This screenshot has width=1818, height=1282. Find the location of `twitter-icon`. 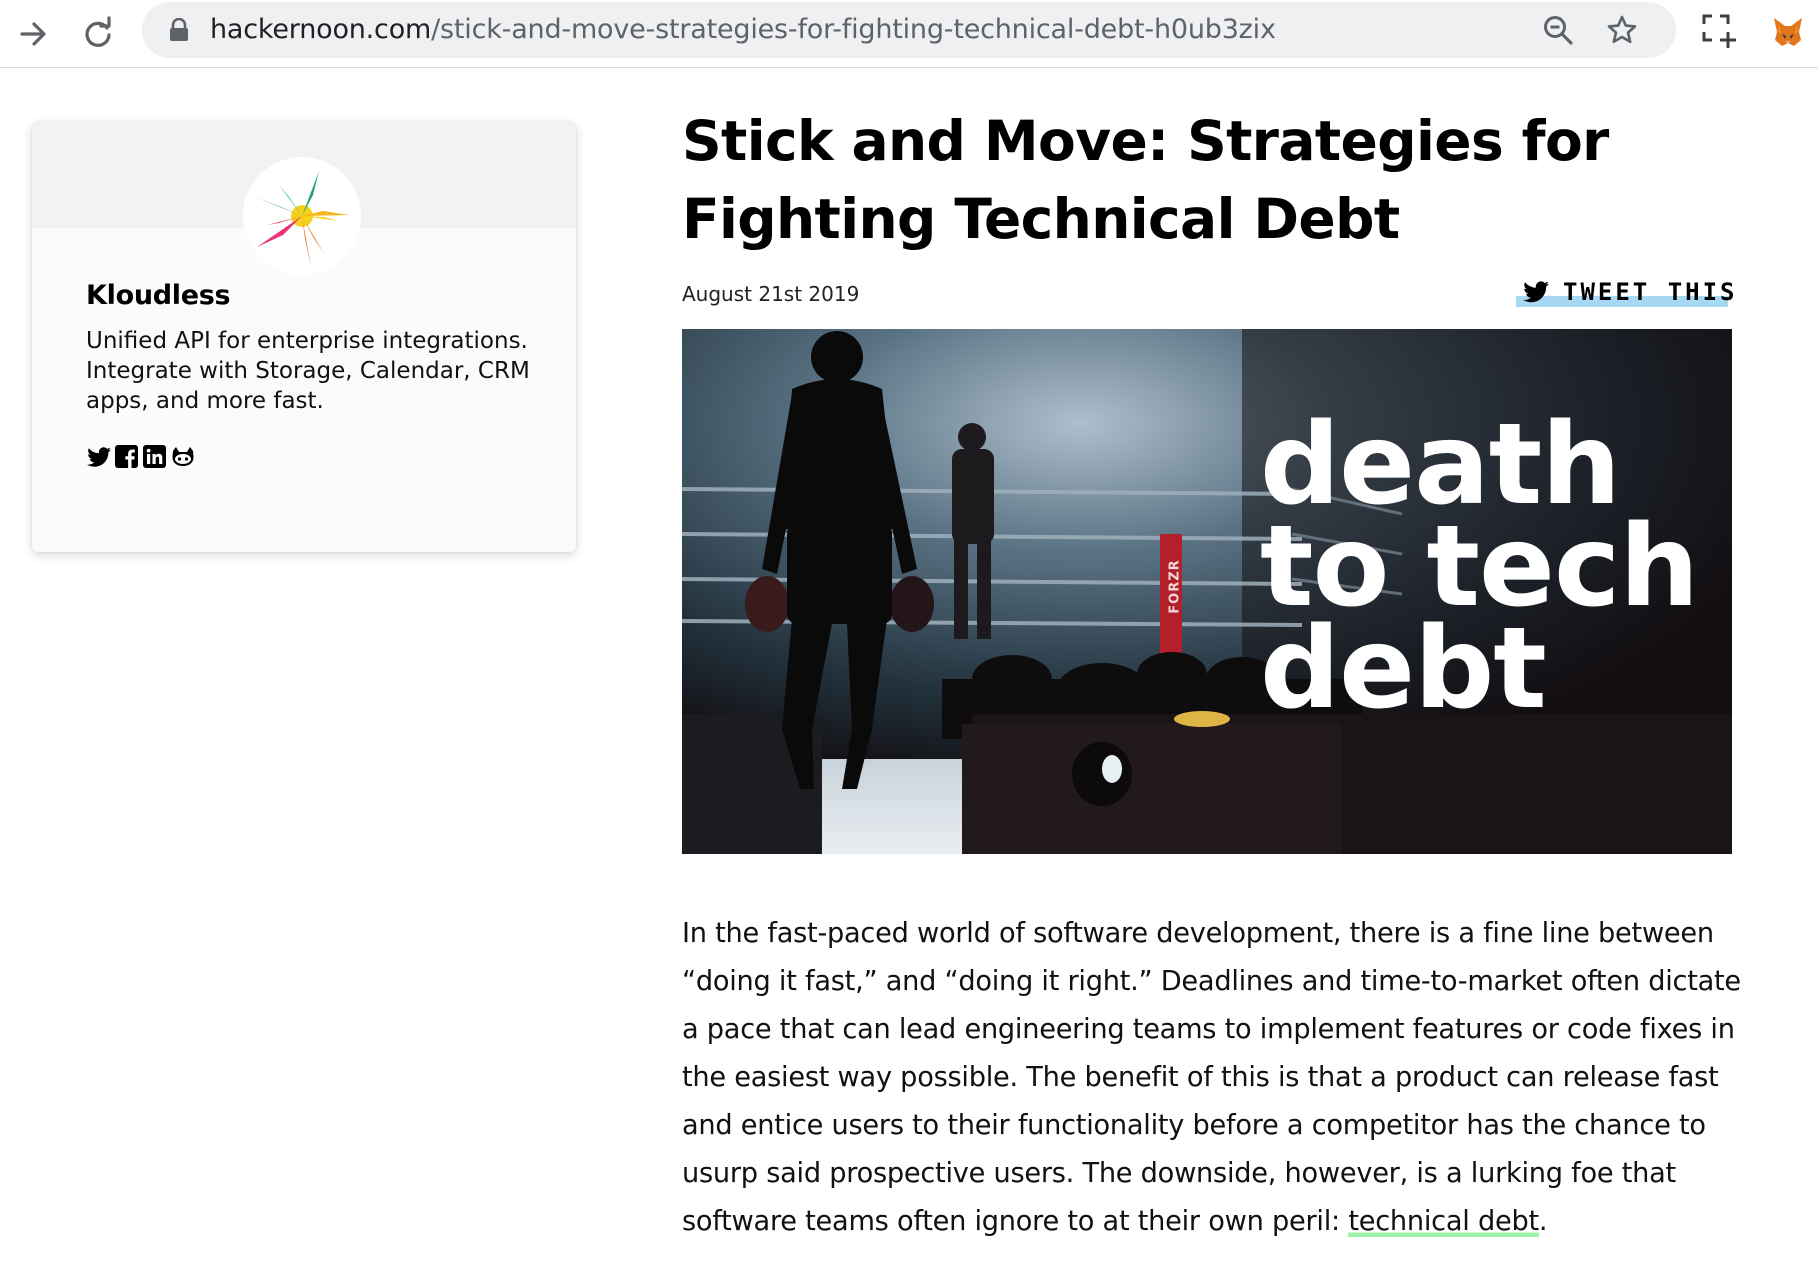

twitter-icon is located at coordinates (99, 457).